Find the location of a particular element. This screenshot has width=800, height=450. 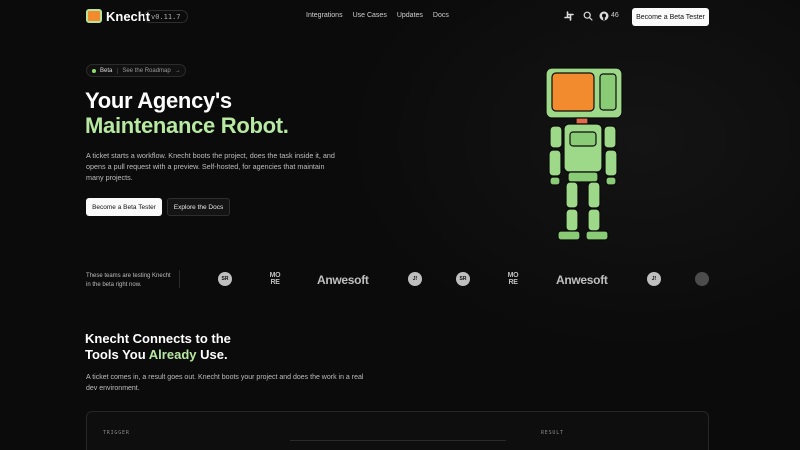

hero-title-line1: Your Agency's is located at coordinates (158, 100).